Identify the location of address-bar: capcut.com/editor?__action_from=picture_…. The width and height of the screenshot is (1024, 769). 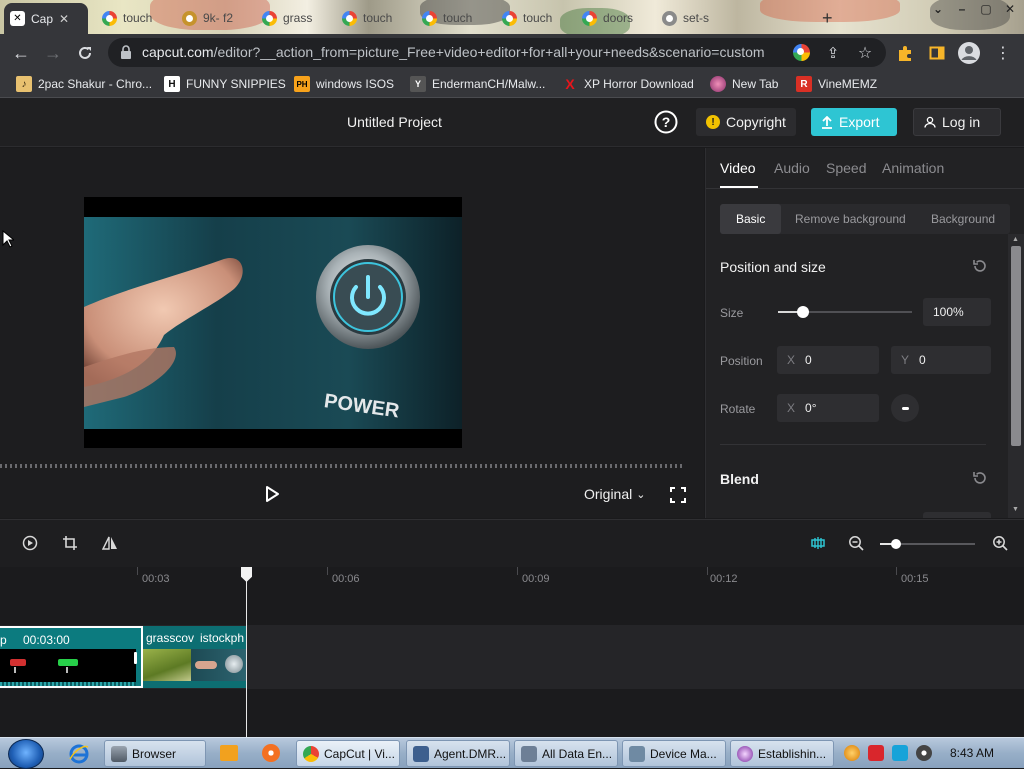
(497, 52).